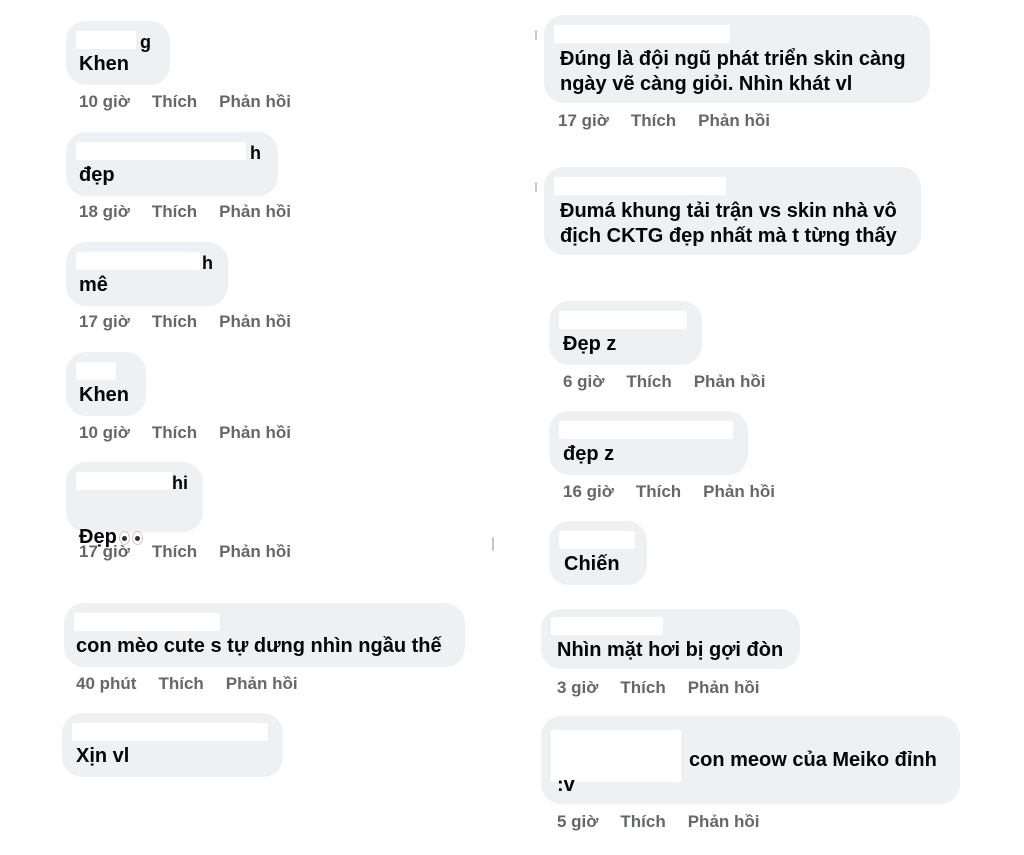  I want to click on comment-bubble: Khen, so click(106, 384).